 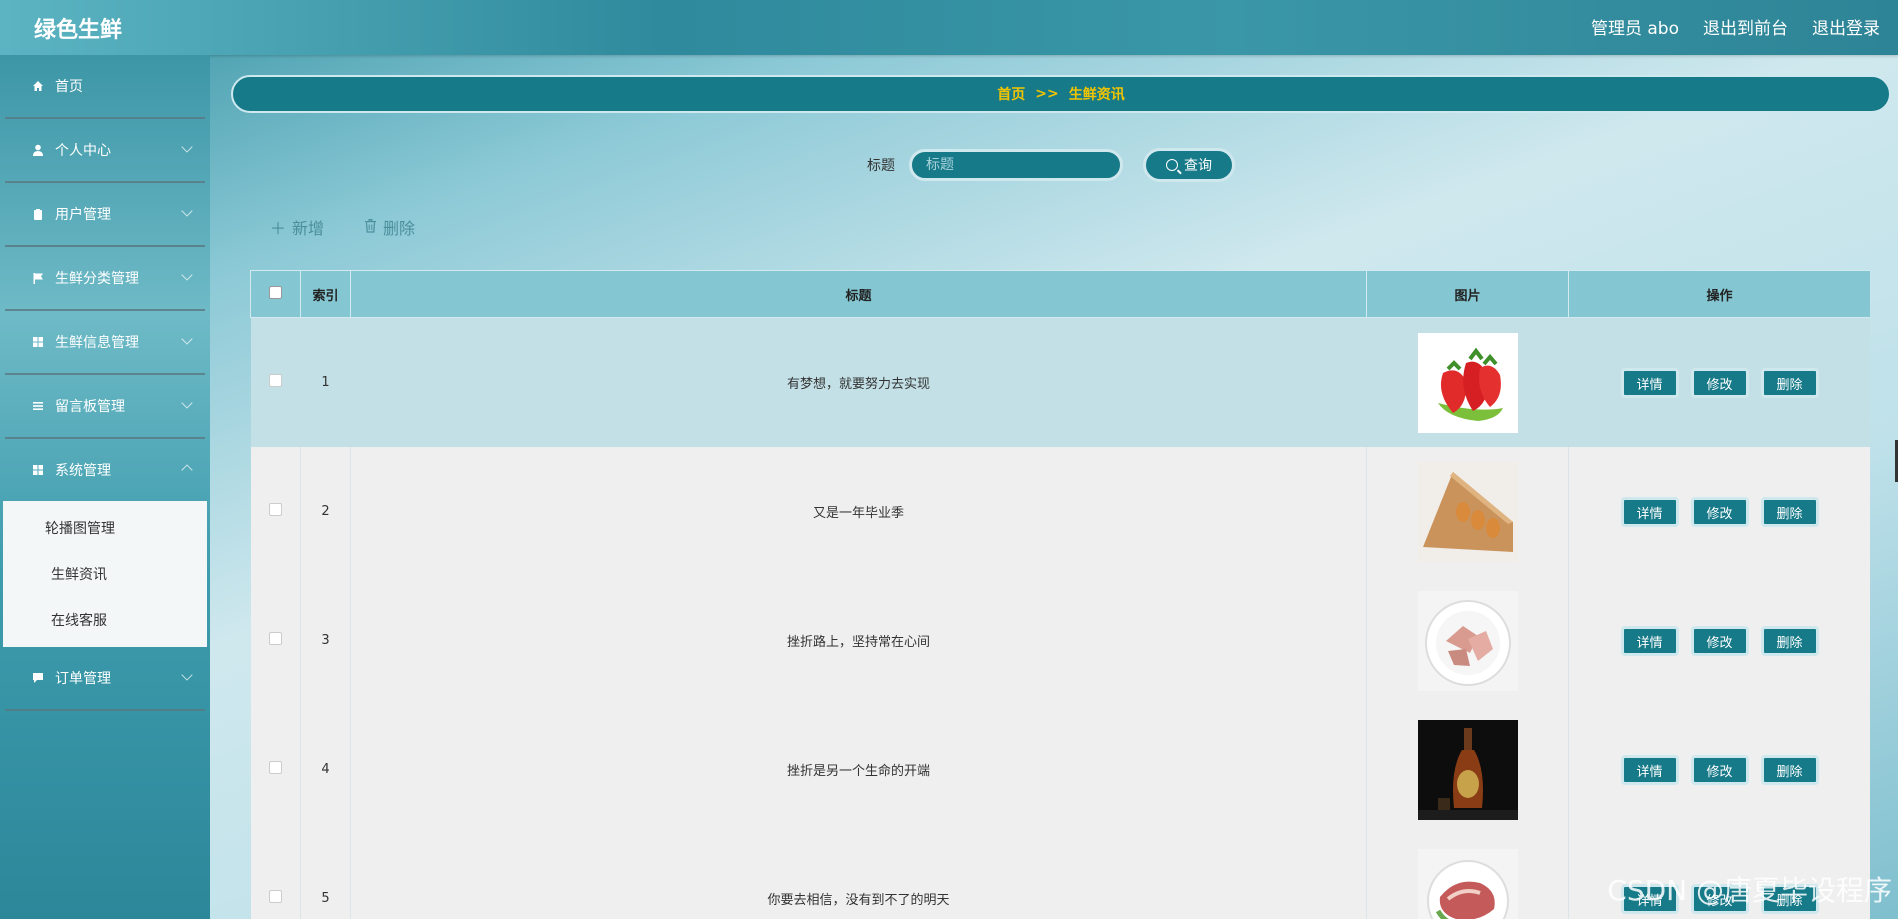 What do you see at coordinates (881, 166) in the screenshot?
I see `search-label: 标题` at bounding box center [881, 166].